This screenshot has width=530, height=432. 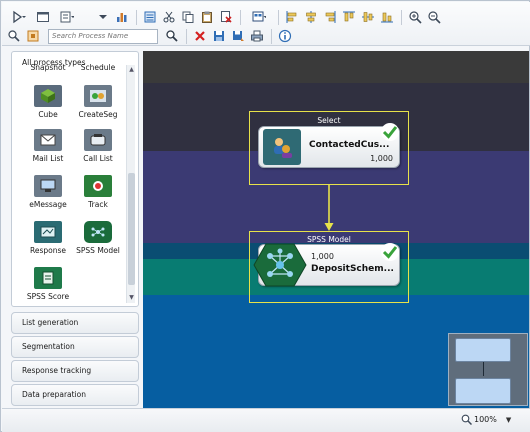 I want to click on palette-item-mail-list: Mail List, so click(x=48, y=146).